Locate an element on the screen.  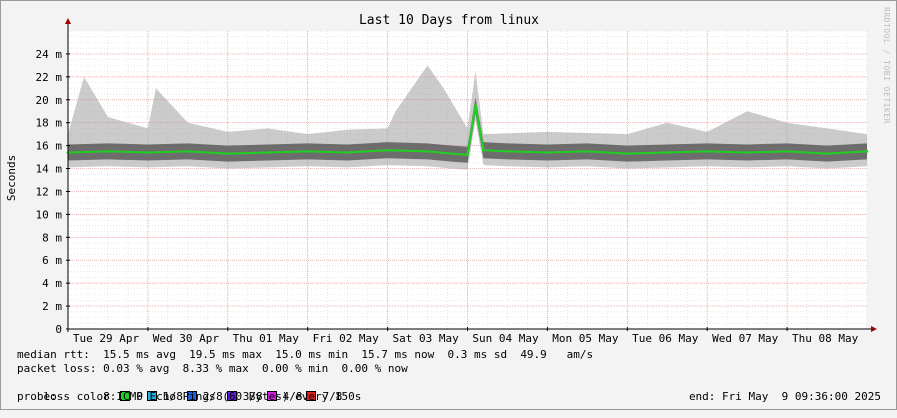
y-tick-label: 16 m is located at coordinates (49, 146).